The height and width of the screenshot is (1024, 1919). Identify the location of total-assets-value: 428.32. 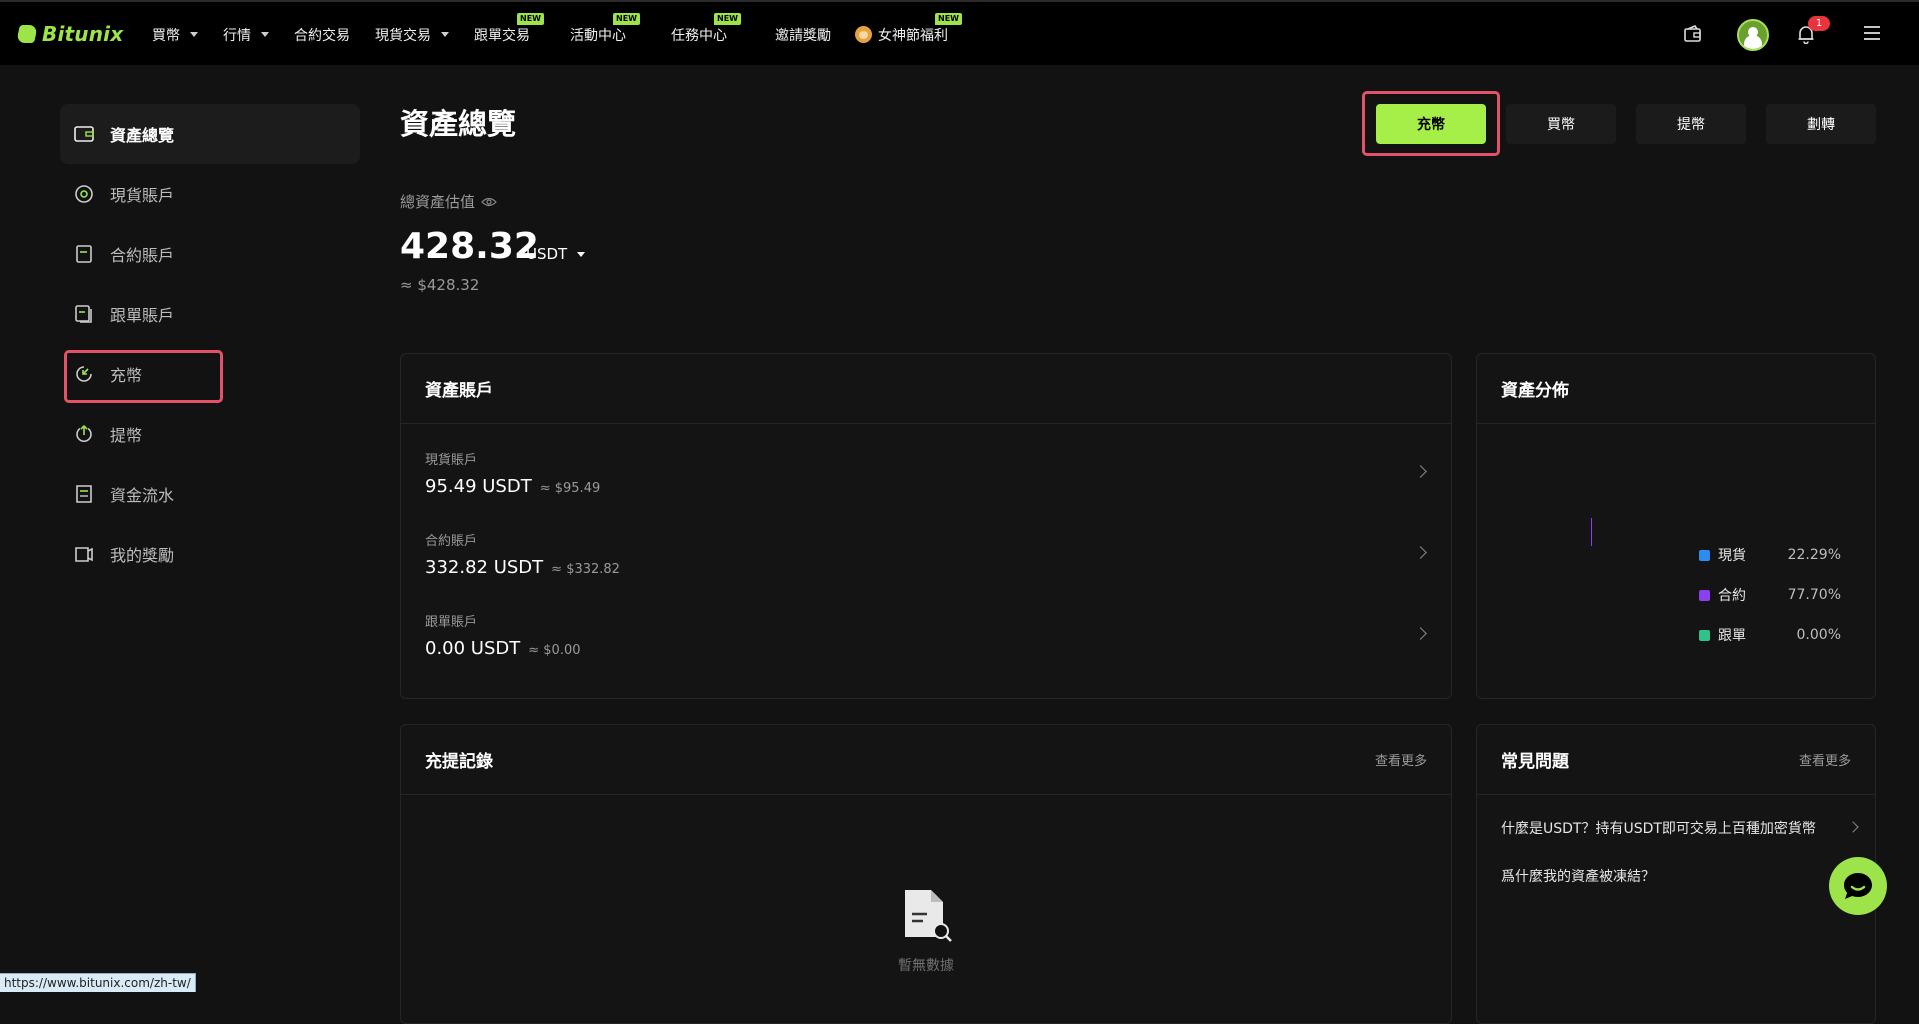
(469, 246).